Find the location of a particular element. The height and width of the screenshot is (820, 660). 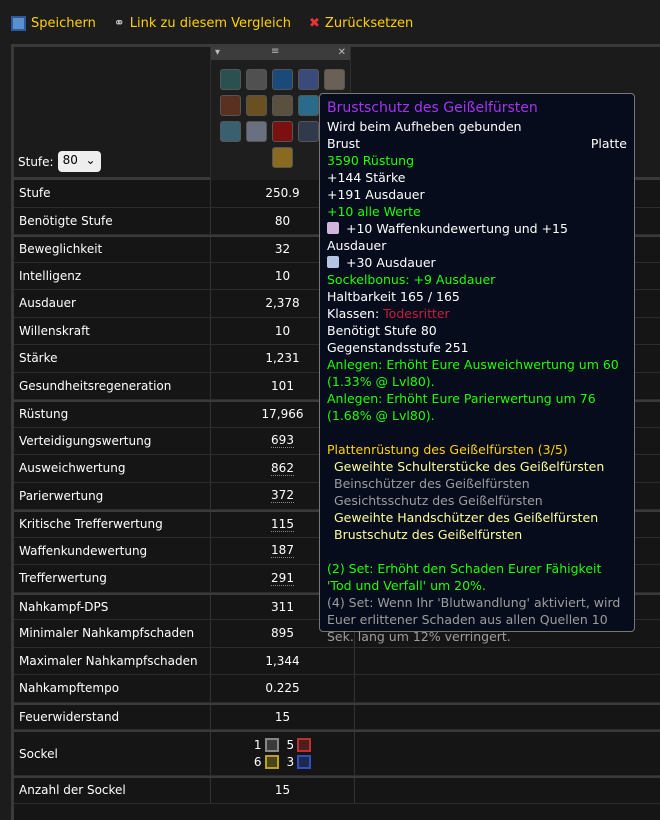

stat-label: Stufe is located at coordinates (112, 193).